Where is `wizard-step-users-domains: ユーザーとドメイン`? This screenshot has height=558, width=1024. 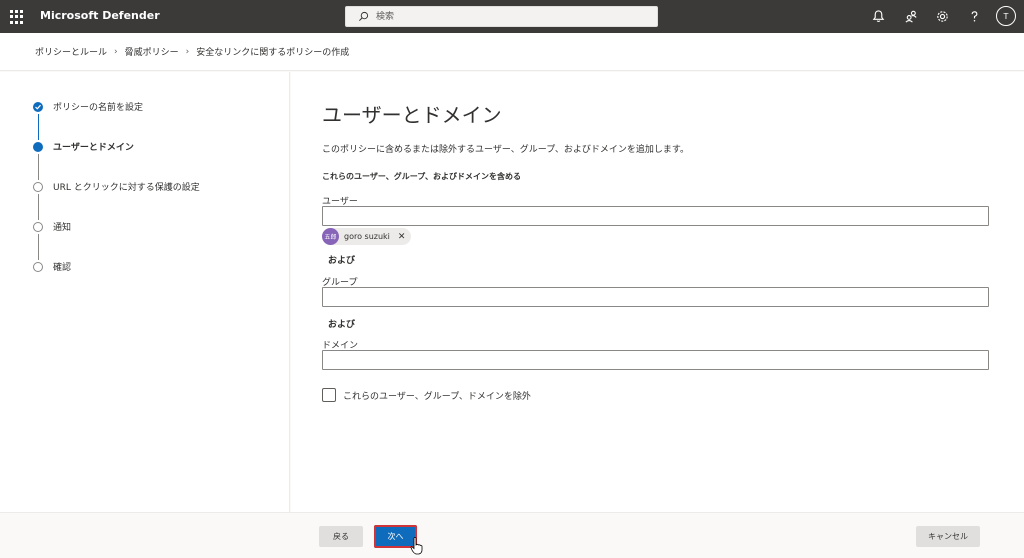
wizard-step-users-domains: ユーザーとドメイン is located at coordinates (83, 146).